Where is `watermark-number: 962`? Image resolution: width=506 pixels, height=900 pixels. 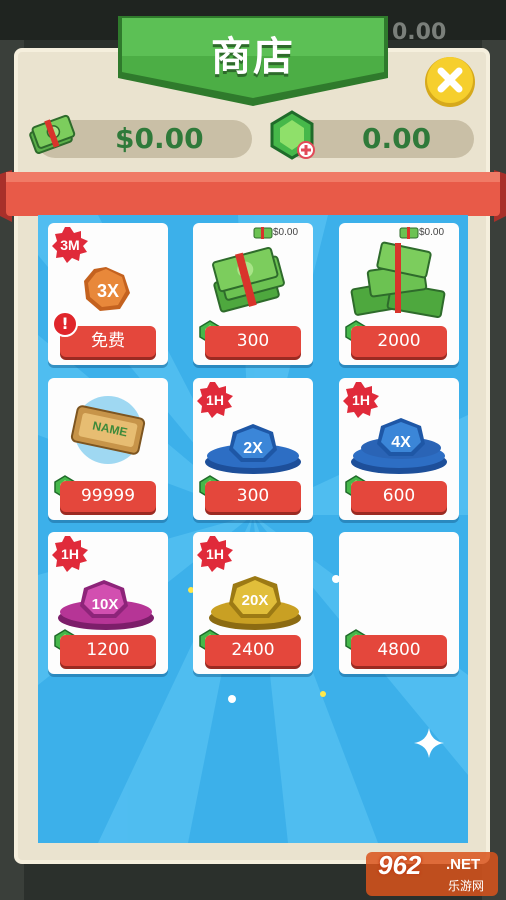
watermark-number: 962 is located at coordinates (400, 865).